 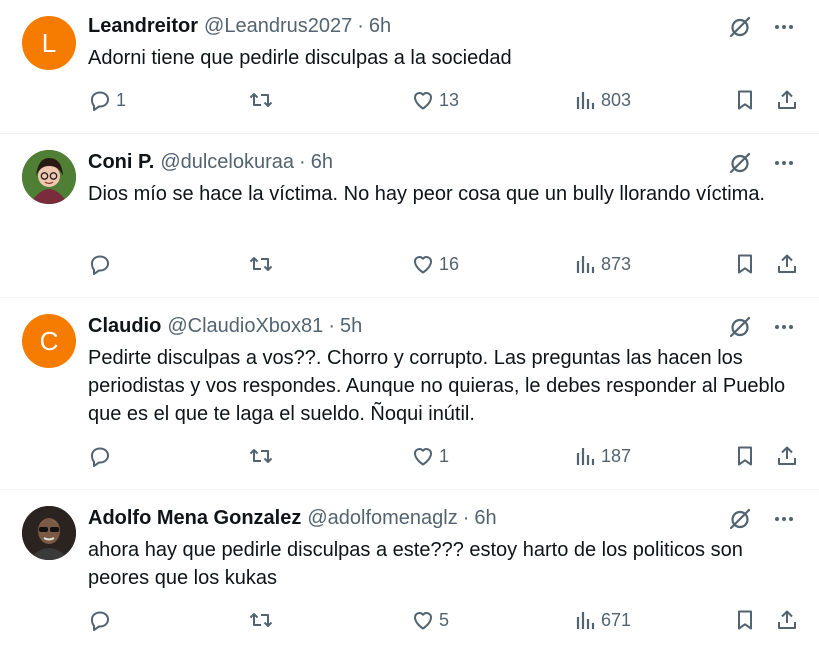 I want to click on like-button: 13, so click(x=435, y=100).